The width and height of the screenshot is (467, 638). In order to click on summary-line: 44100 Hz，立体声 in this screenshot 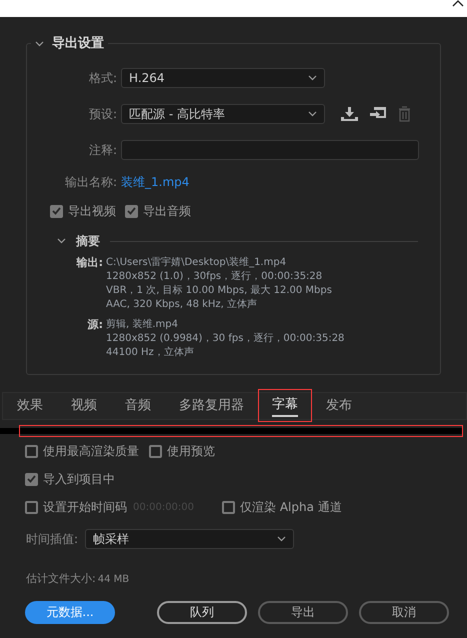, I will do `click(150, 353)`.